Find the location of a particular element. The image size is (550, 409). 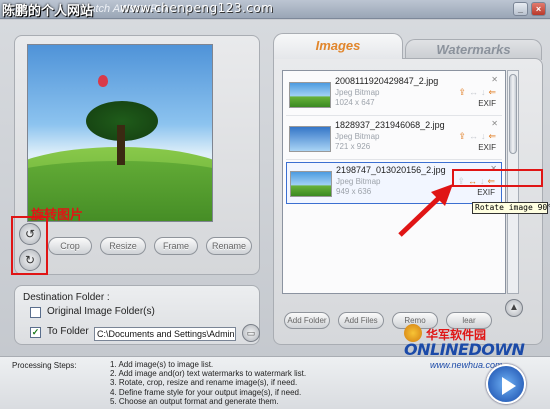

watermark-cn: 陈鹏的个人网站 is located at coordinates (48, 11).